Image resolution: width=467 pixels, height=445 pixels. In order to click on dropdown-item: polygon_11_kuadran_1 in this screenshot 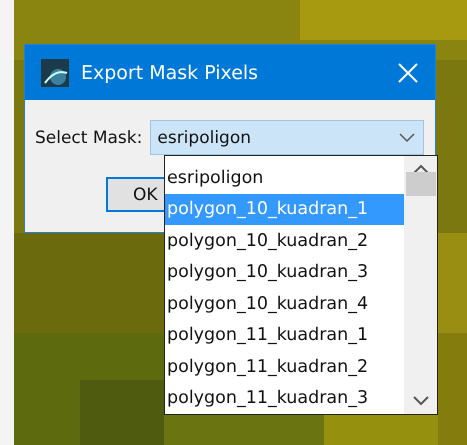, I will do `click(284, 335)`.